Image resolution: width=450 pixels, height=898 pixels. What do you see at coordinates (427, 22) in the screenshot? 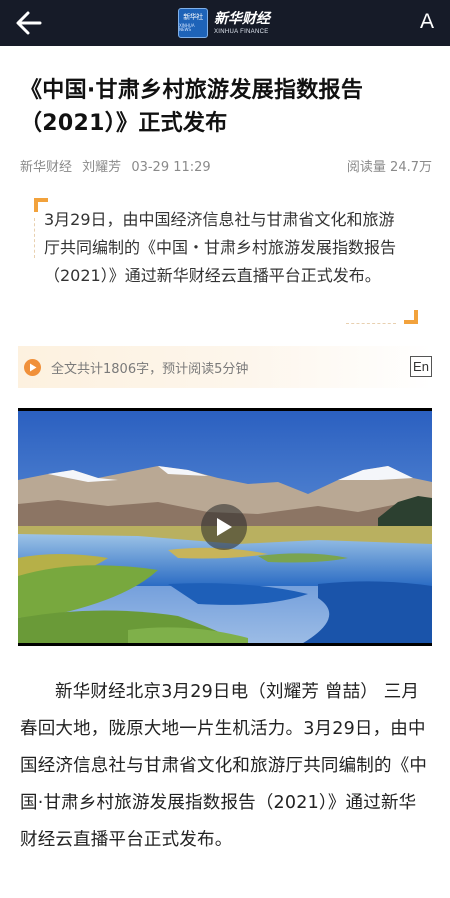
I see `font-size-button: A` at bounding box center [427, 22].